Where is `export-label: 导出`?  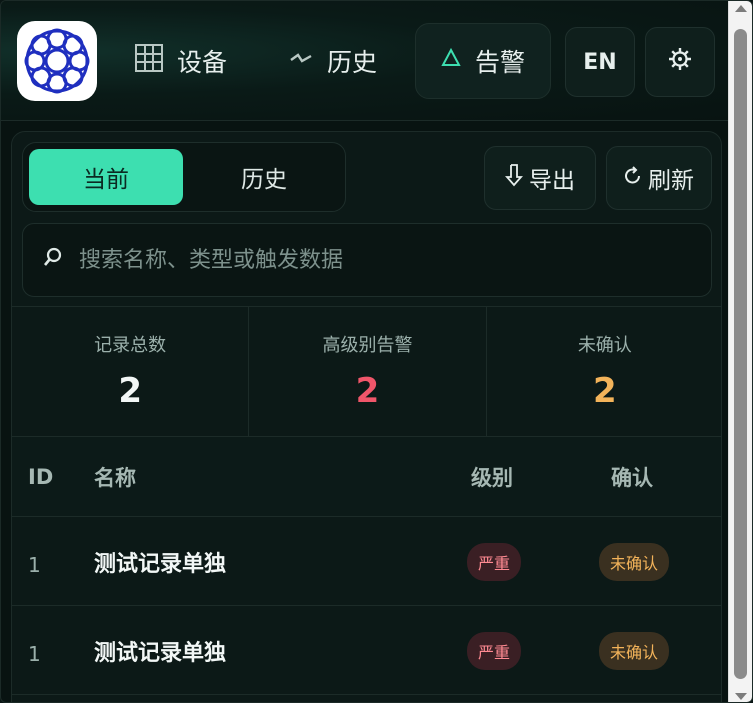 export-label: 导出 is located at coordinates (552, 181).